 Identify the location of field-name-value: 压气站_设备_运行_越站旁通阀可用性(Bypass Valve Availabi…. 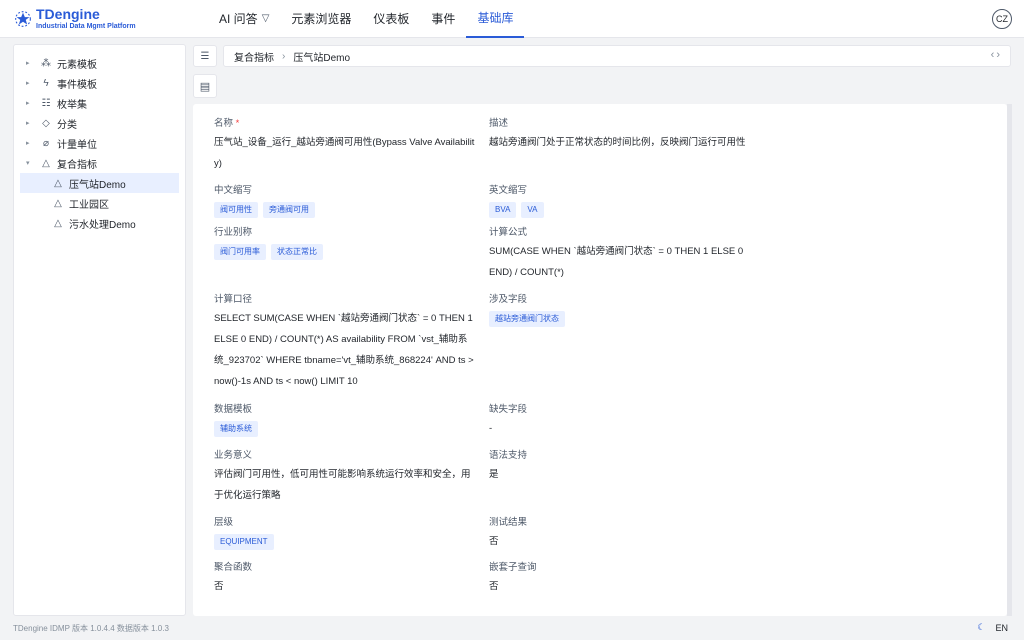
(344, 153).